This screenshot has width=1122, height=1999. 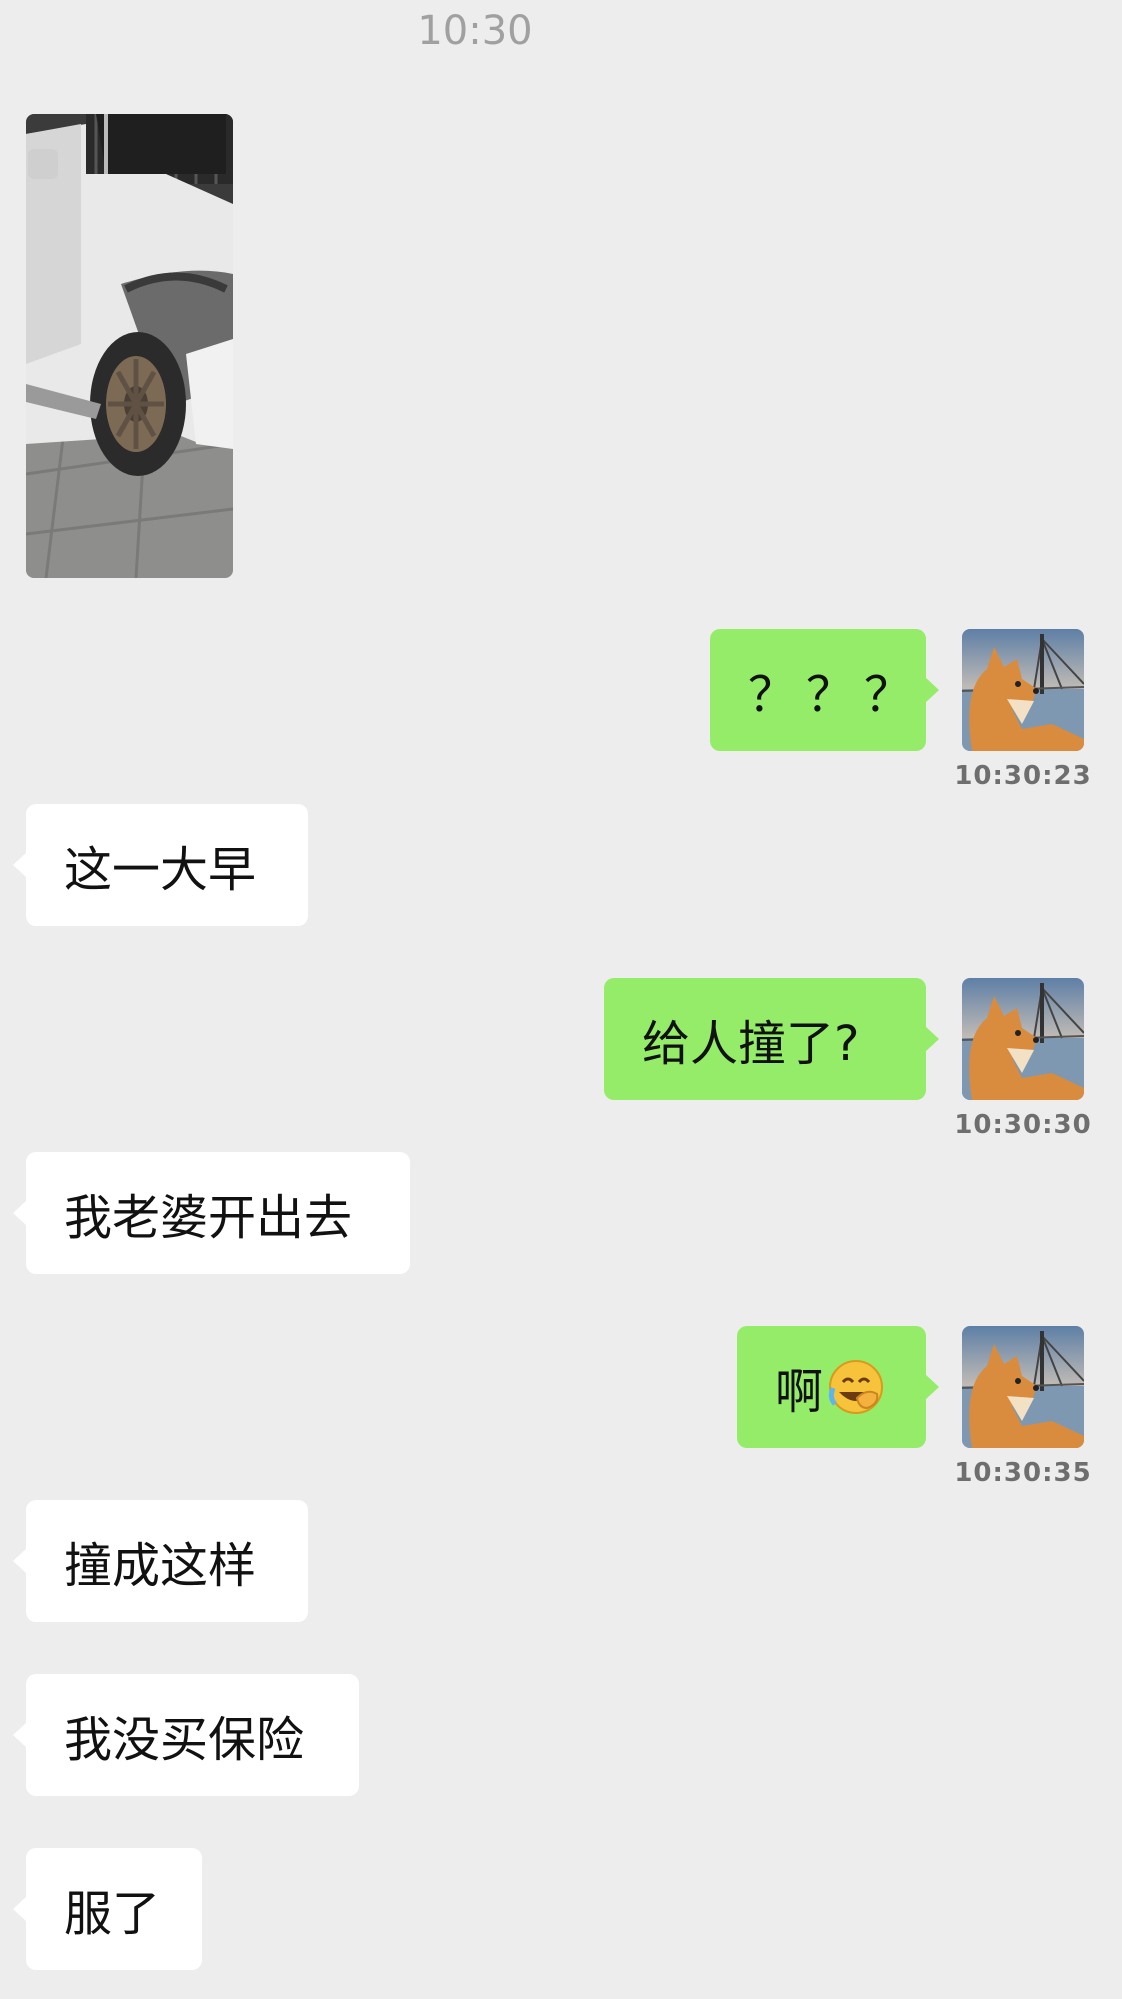 What do you see at coordinates (835, 695) in the screenshot?
I see `message-text: ？？？` at bounding box center [835, 695].